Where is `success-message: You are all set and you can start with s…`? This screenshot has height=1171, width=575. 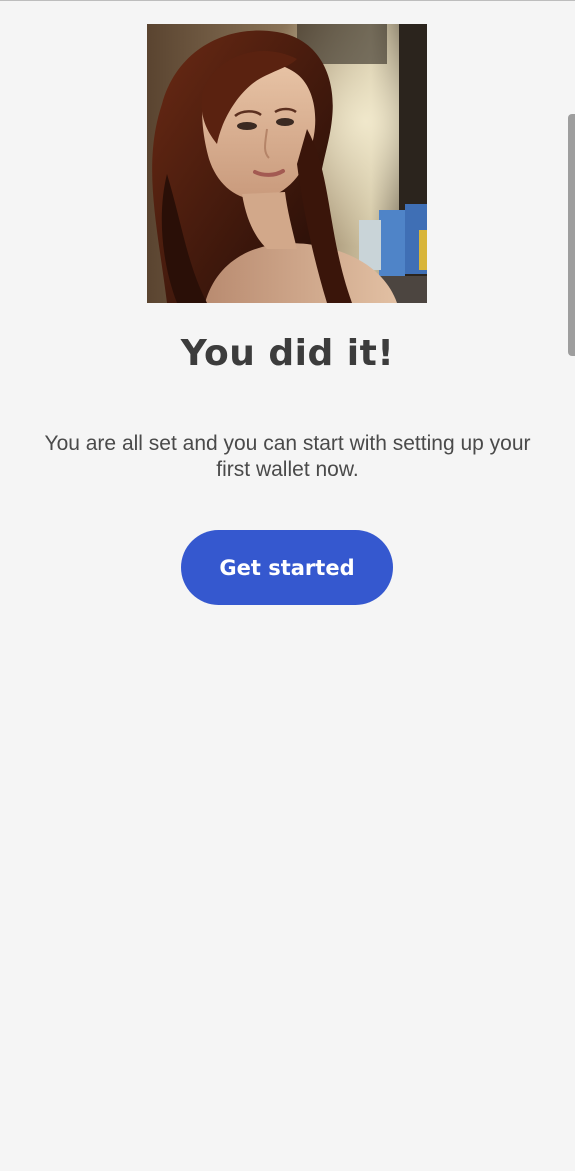
success-message: You are all set and you can start with s… is located at coordinates (287, 456).